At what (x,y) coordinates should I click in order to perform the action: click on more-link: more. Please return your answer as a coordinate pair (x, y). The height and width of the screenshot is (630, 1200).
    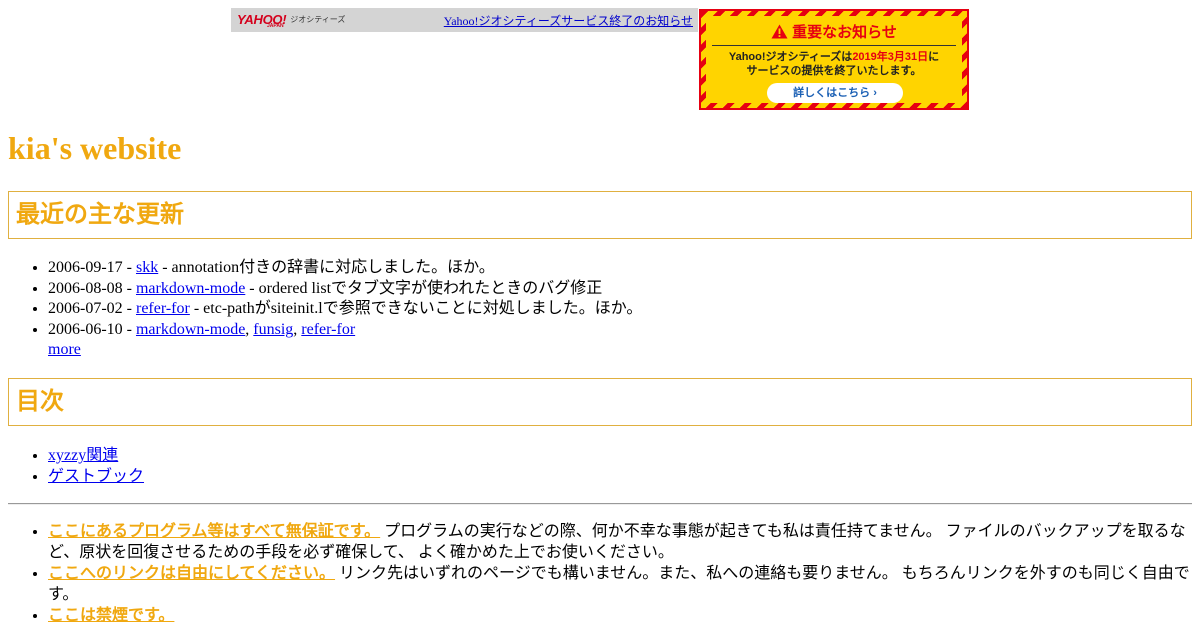
    Looking at the image, I should click on (64, 349).